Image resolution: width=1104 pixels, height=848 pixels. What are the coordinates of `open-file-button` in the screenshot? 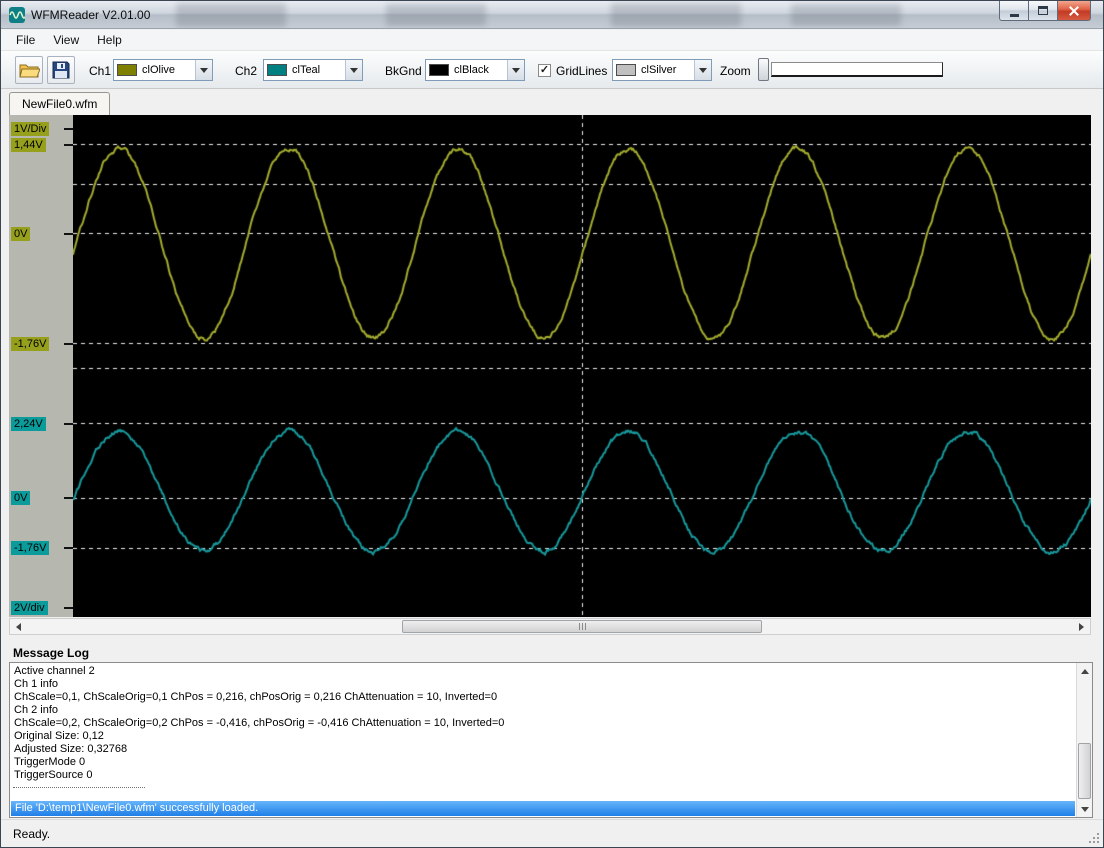 It's located at (29, 70).